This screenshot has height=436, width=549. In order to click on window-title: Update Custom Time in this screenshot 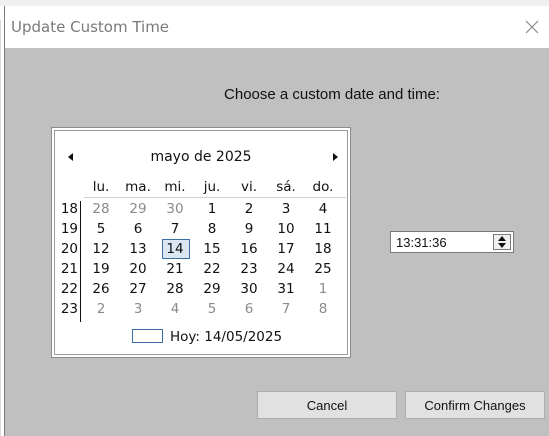, I will do `click(90, 27)`.